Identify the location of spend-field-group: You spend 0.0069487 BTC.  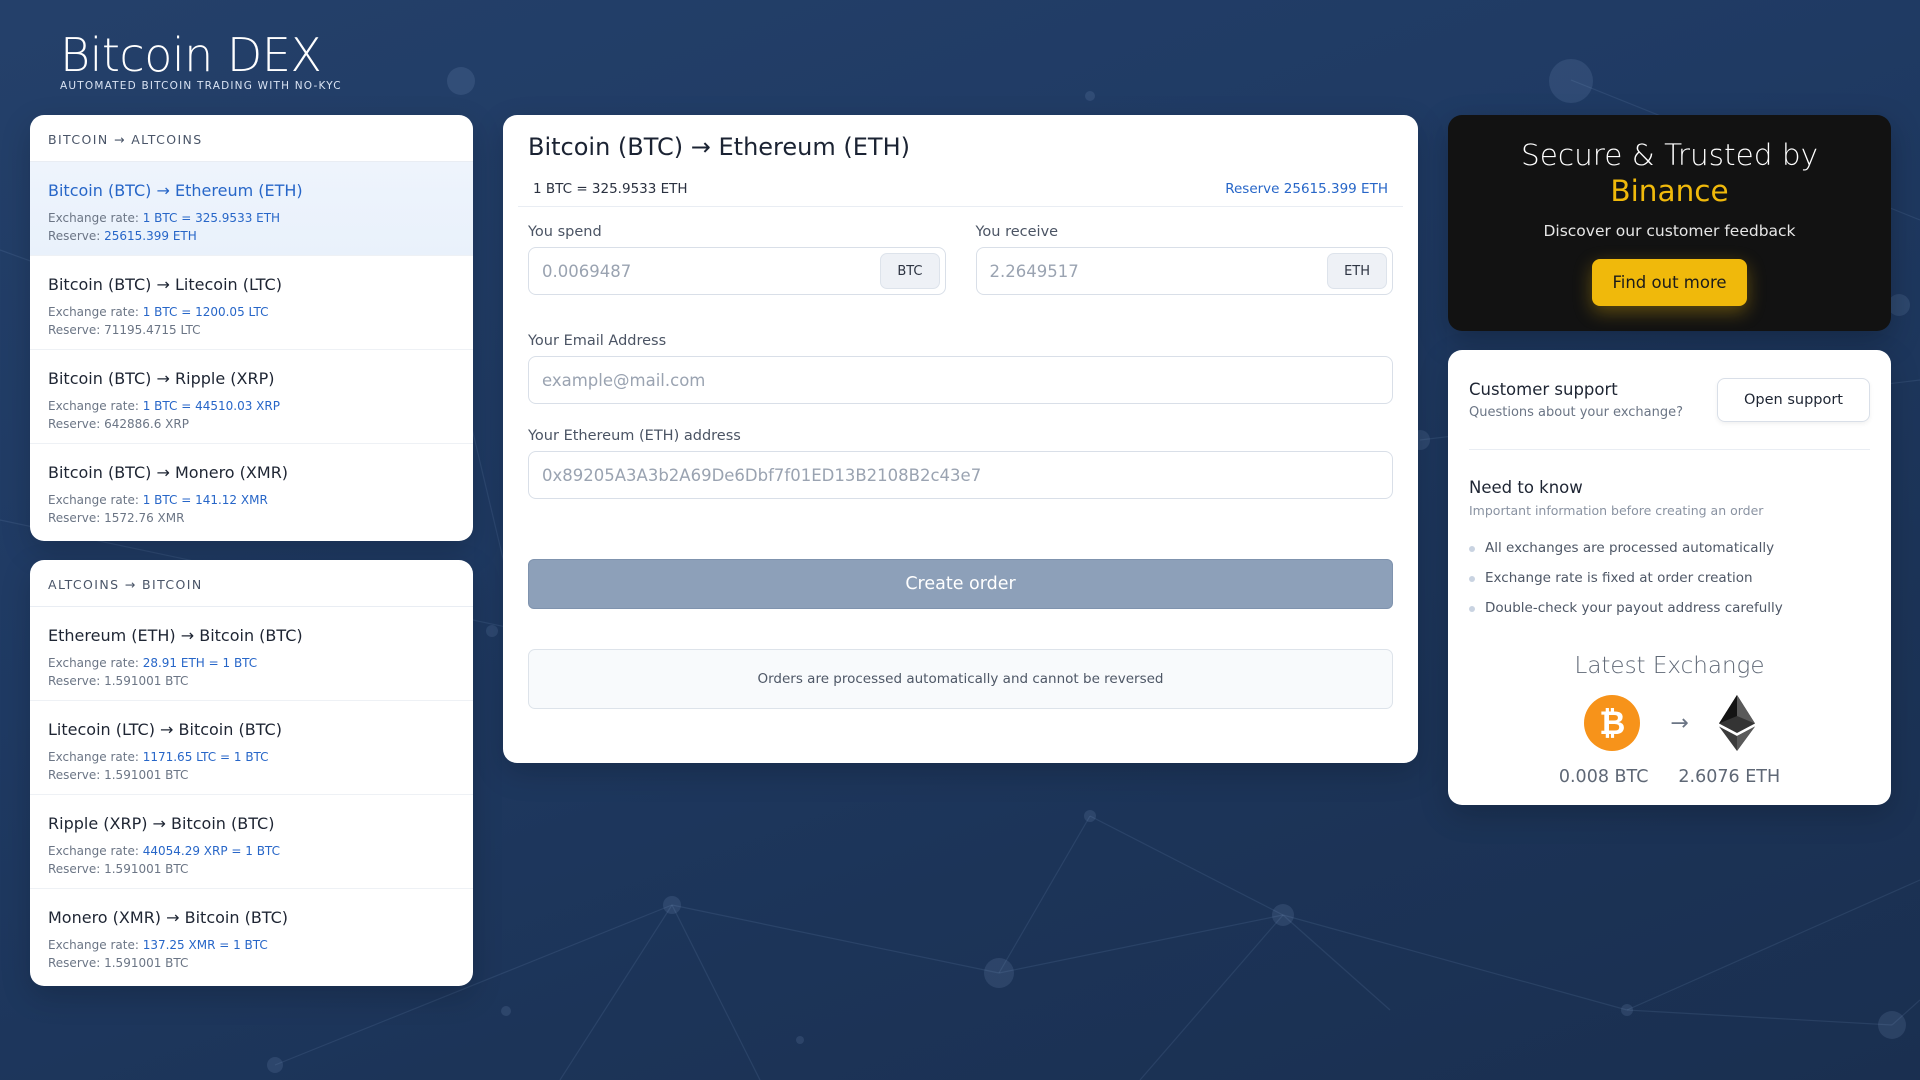
(737, 259).